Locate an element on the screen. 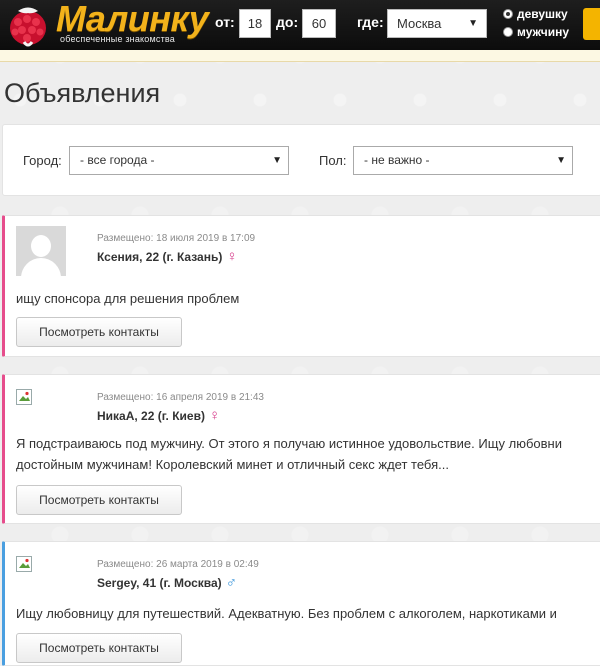 The image size is (600, 666). ad-author-name: Sergey, 41 (г. Москва) is located at coordinates (159, 583).